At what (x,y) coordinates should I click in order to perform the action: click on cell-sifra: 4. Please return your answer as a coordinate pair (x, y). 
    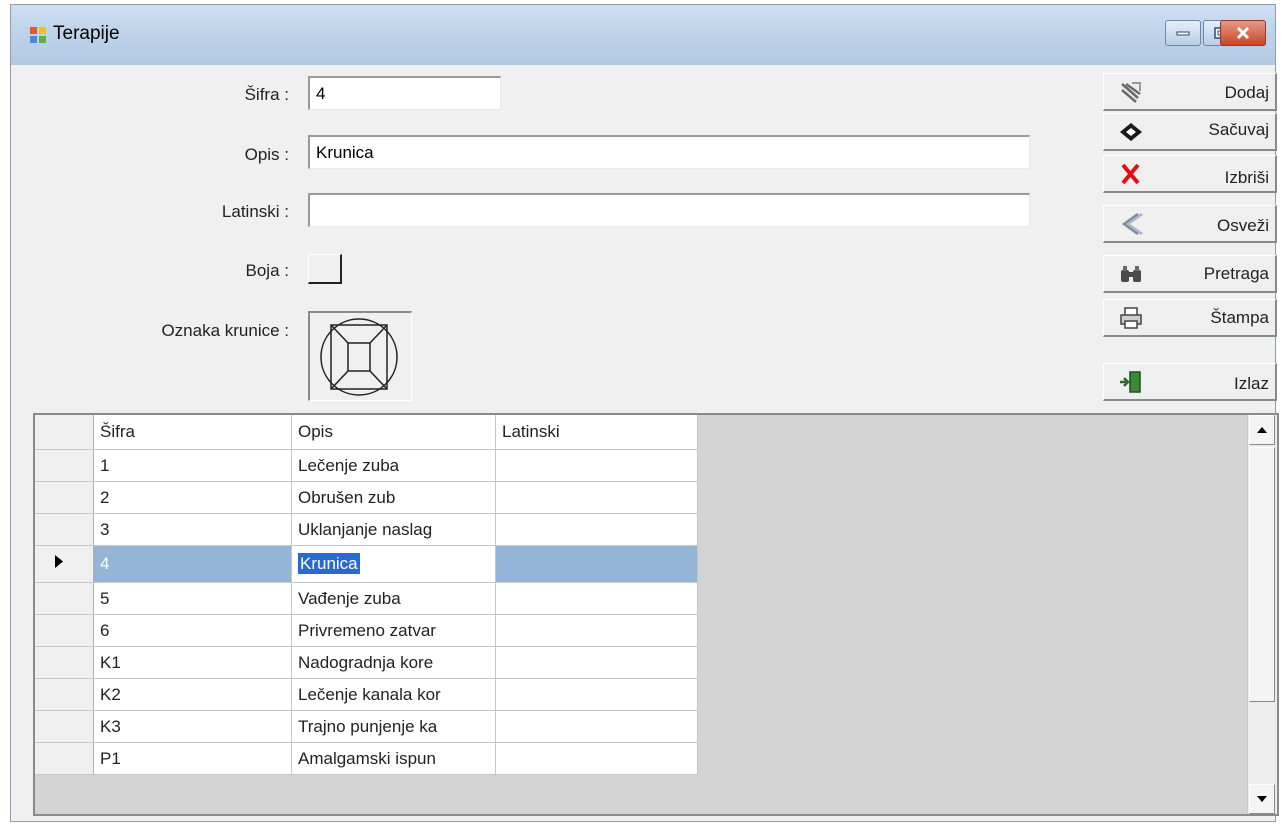
    Looking at the image, I should click on (192, 564).